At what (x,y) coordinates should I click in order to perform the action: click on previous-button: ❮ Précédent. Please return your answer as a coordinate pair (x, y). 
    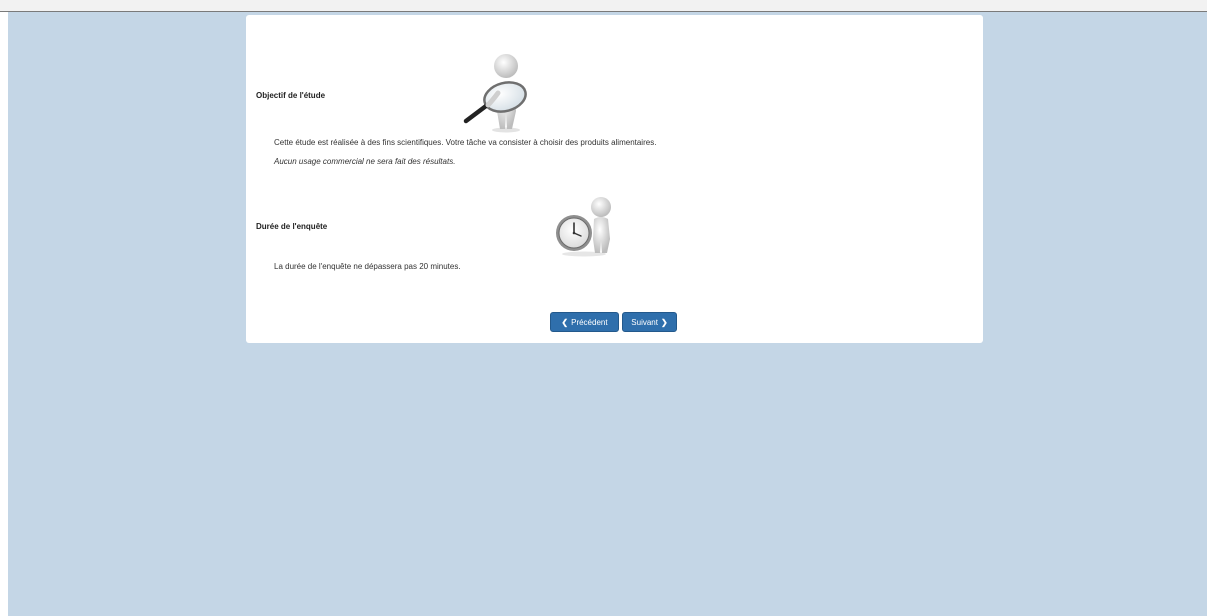
    Looking at the image, I should click on (584, 322).